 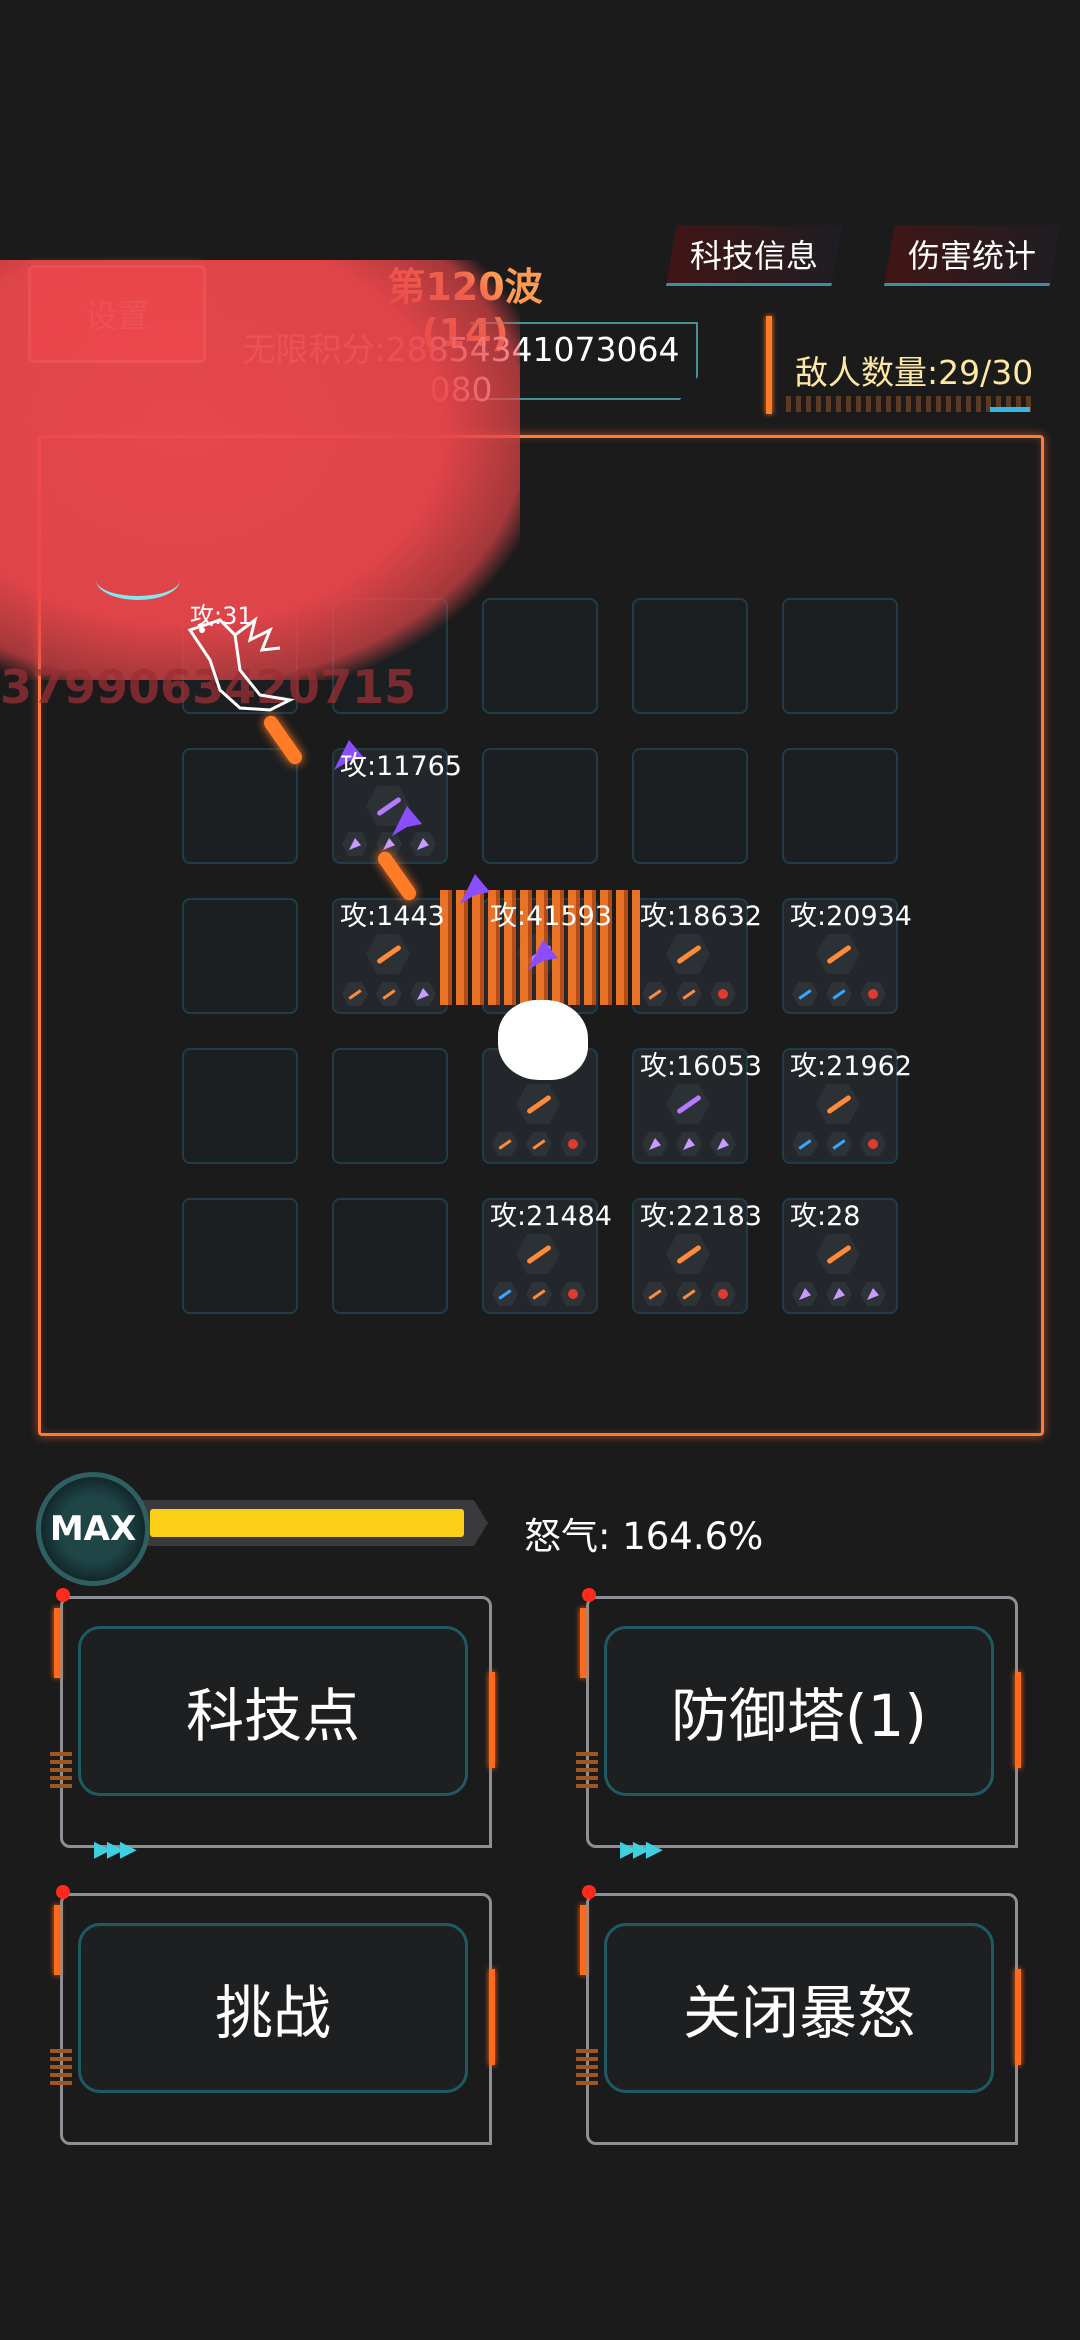 What do you see at coordinates (798, 2013) in the screenshot?
I see `close-rage-label: 关闭暴怒` at bounding box center [798, 2013].